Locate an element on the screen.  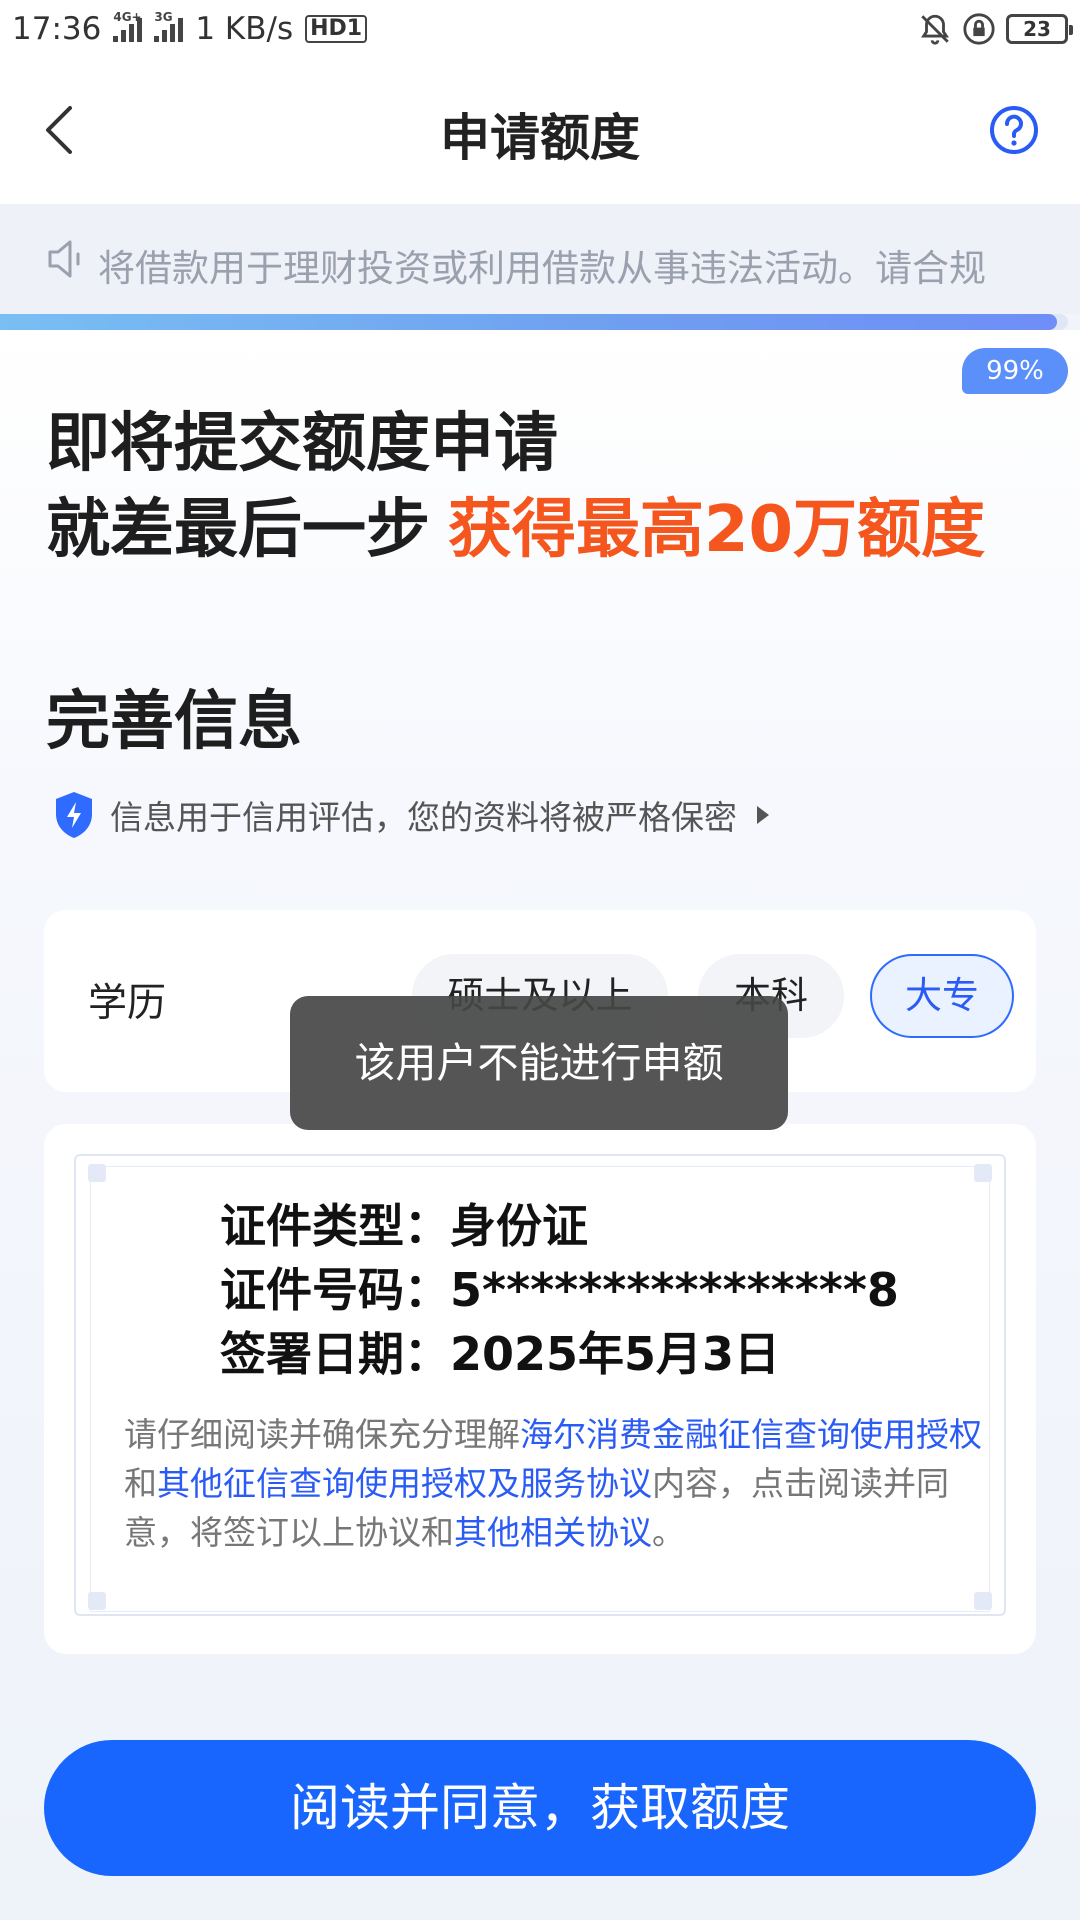
notice-text: 将借款用于理财投资或利用借款从事违法活动。请合规 is located at coordinates (542, 268).